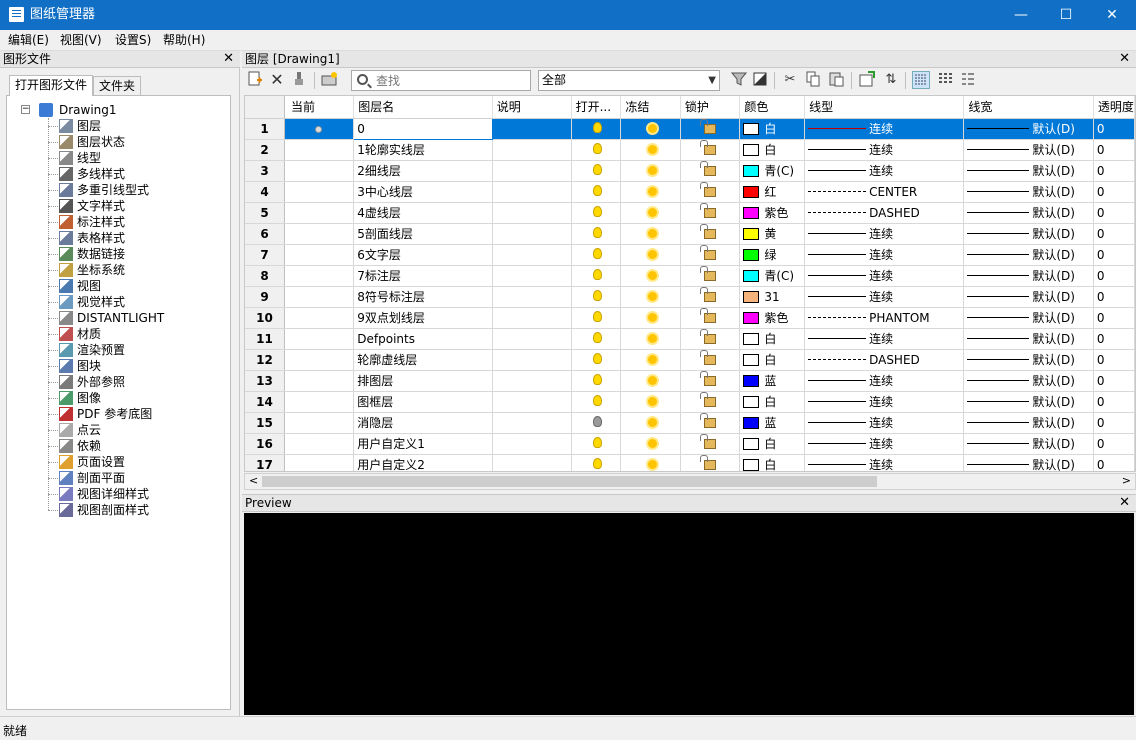 This screenshot has width=1136, height=740. What do you see at coordinates (423, 381) in the screenshot?
I see `layer-name-cell: 排图层` at bounding box center [423, 381].